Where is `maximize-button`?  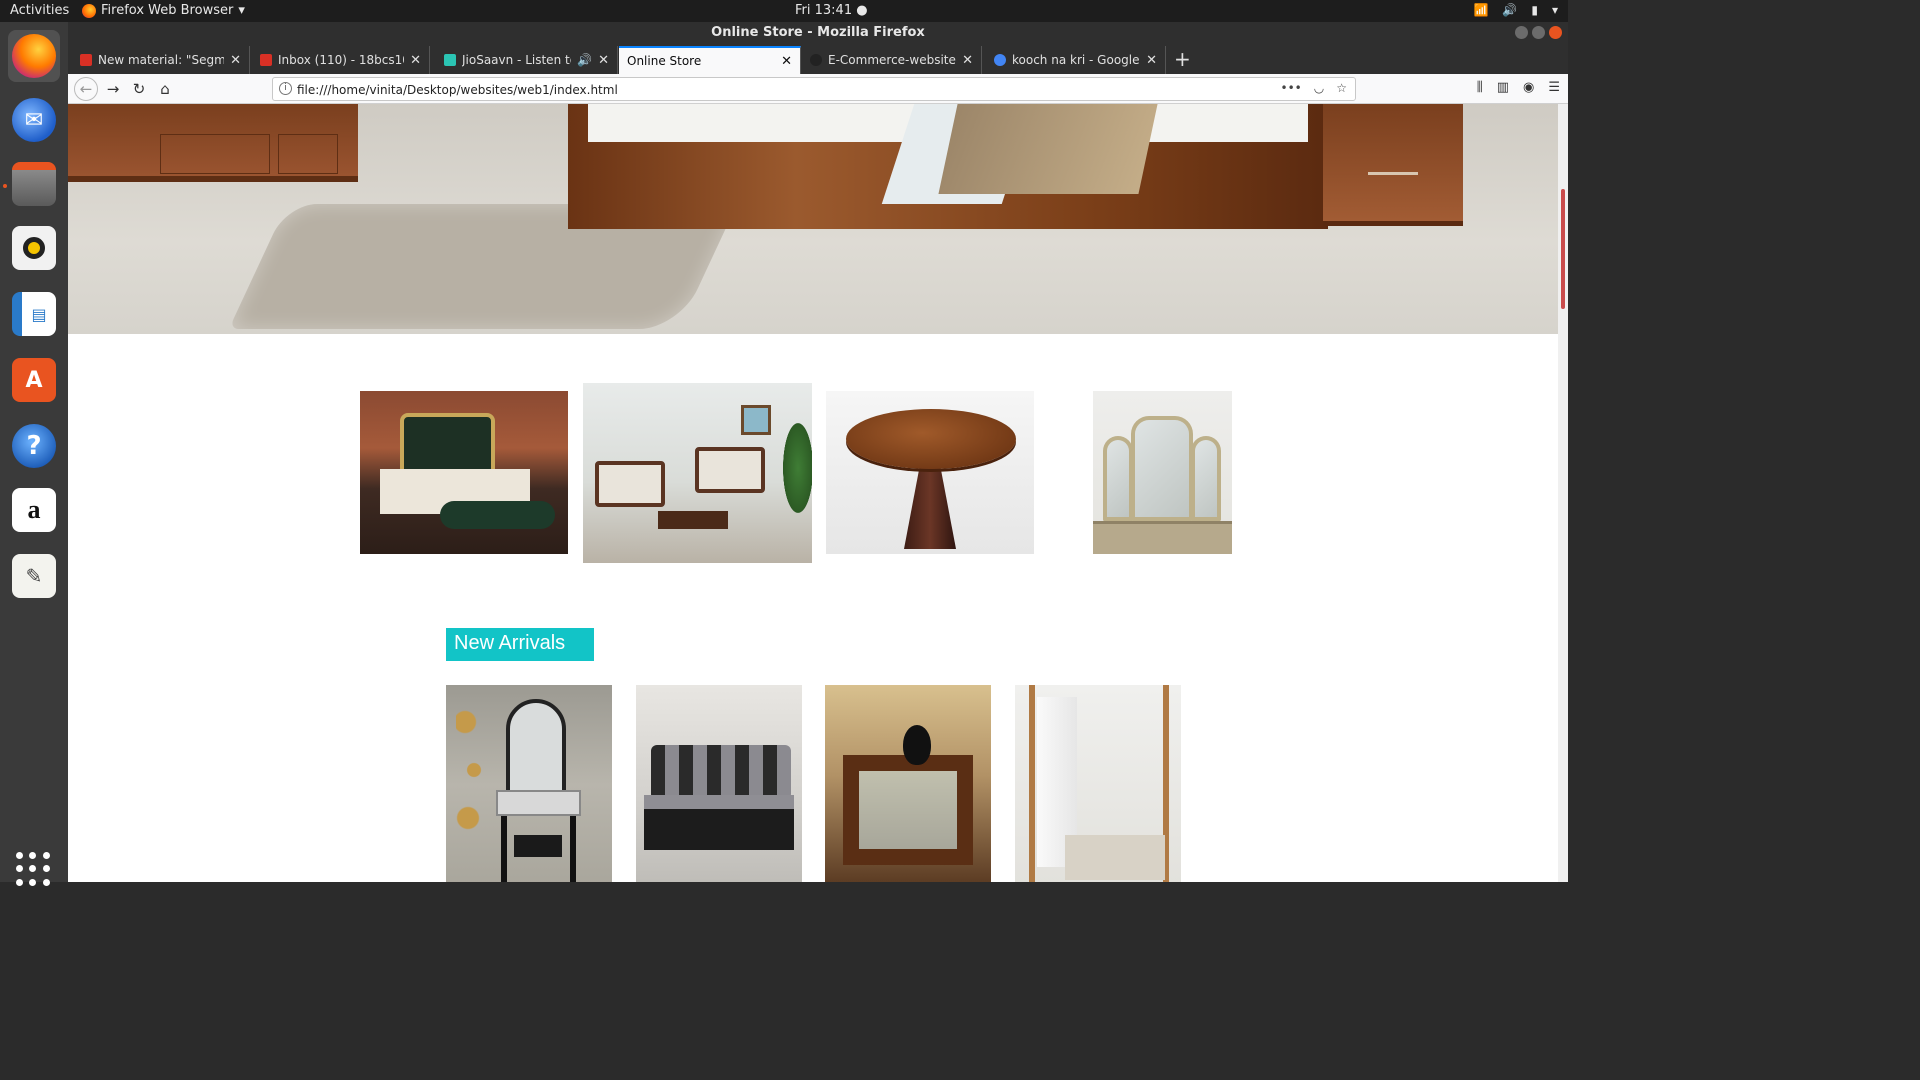 maximize-button is located at coordinates (1538, 32).